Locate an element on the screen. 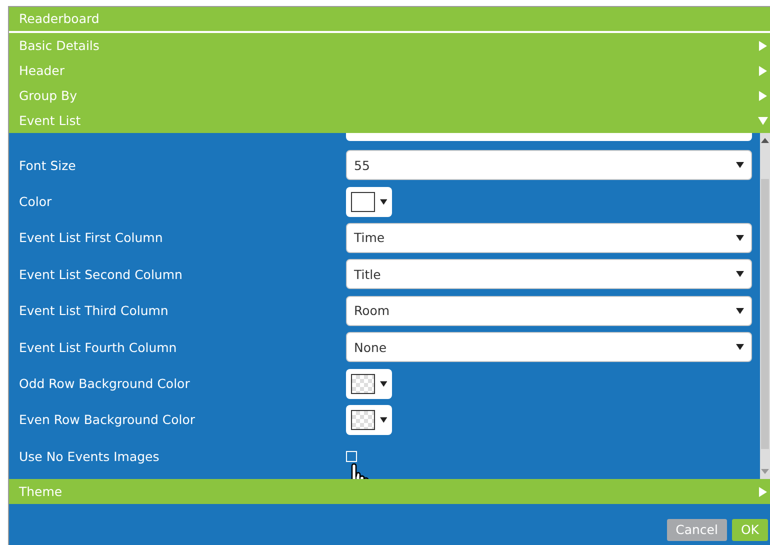 The height and width of the screenshot is (545, 770). window-title: Readerboard is located at coordinates (389, 20).